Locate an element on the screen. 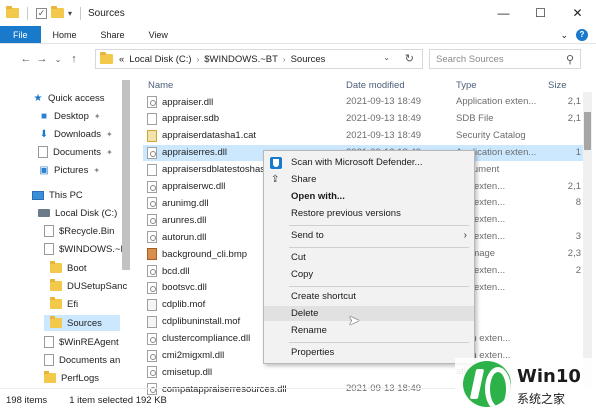 The image size is (596, 412). file-name-cell: appraiser.sdb is located at coordinates (247, 118).